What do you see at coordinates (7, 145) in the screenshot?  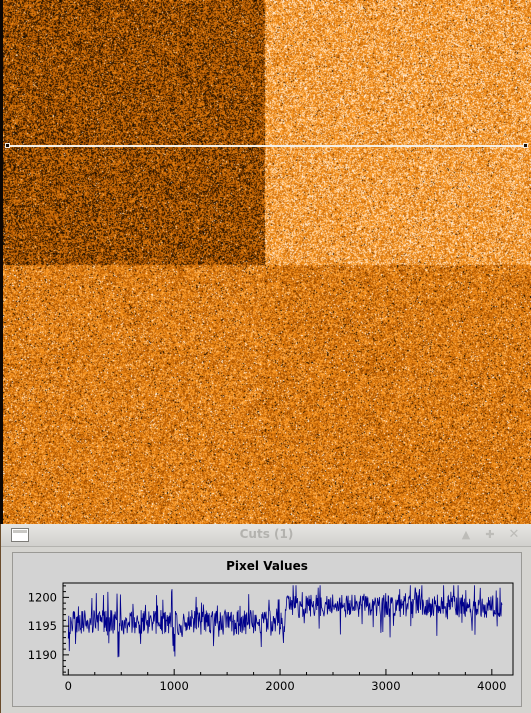 I see `cut-line-start-handle` at bounding box center [7, 145].